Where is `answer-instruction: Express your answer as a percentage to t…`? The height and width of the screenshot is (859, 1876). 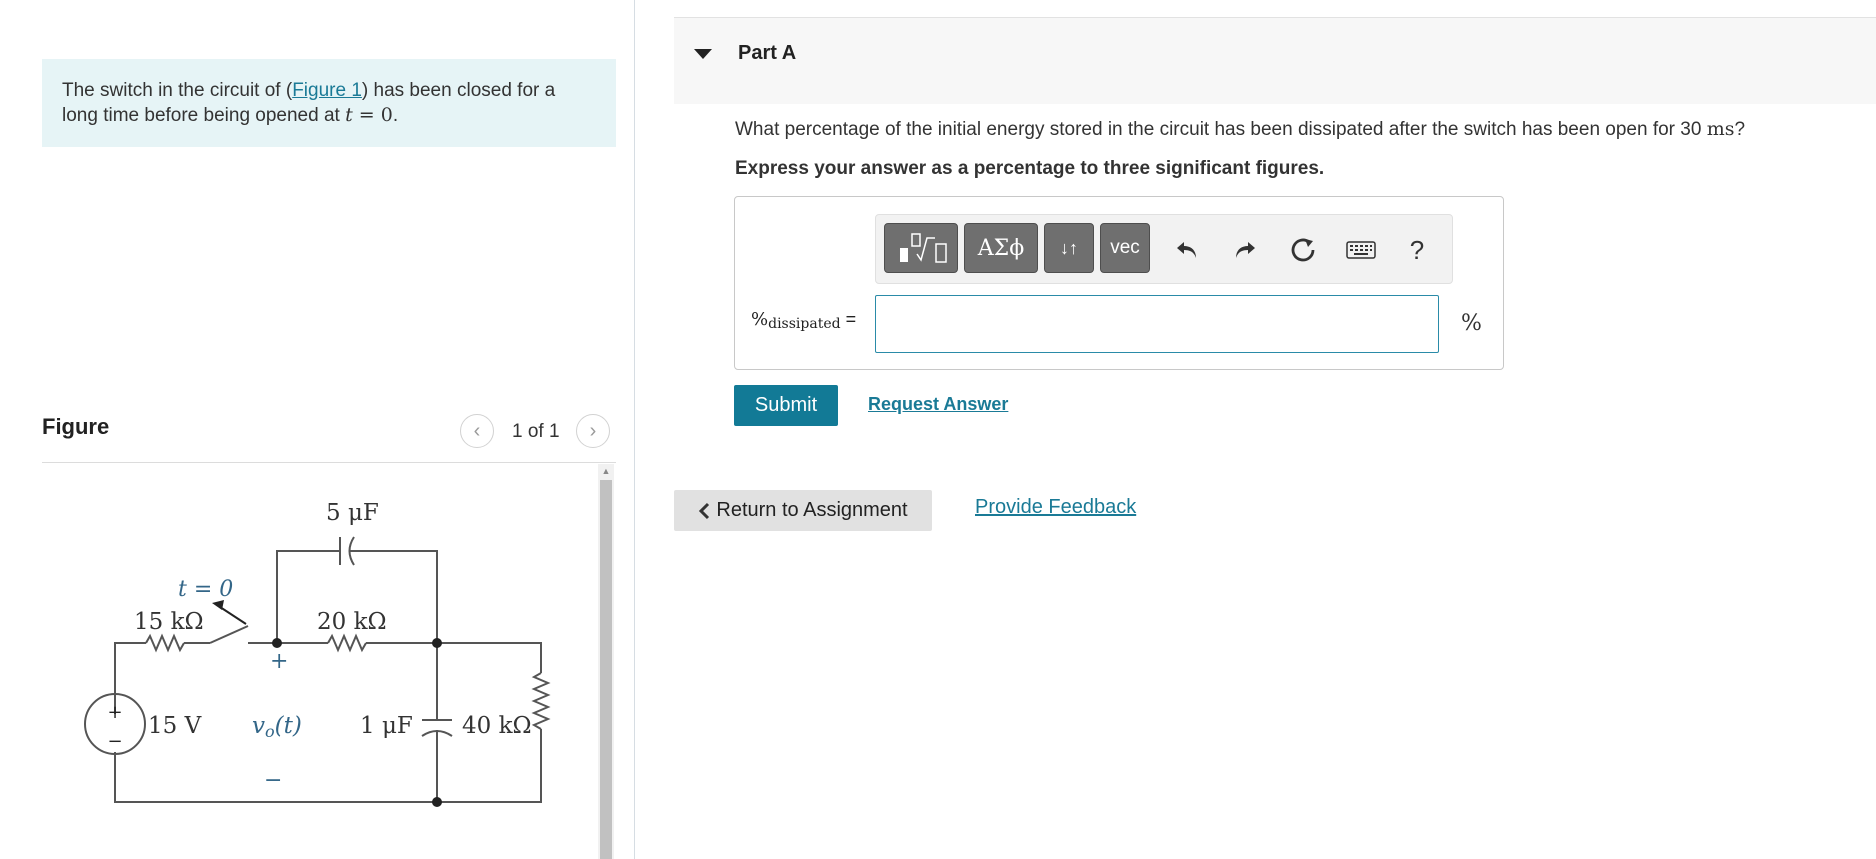 answer-instruction: Express your answer as a percentage to t… is located at coordinates (1030, 168).